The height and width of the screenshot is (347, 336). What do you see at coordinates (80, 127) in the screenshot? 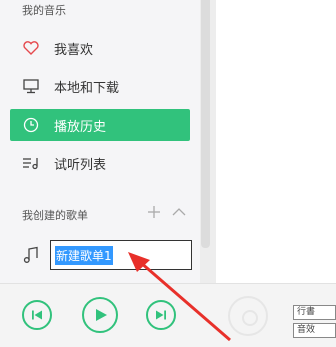
I see `sidebar-item-label: 播放历史` at bounding box center [80, 127].